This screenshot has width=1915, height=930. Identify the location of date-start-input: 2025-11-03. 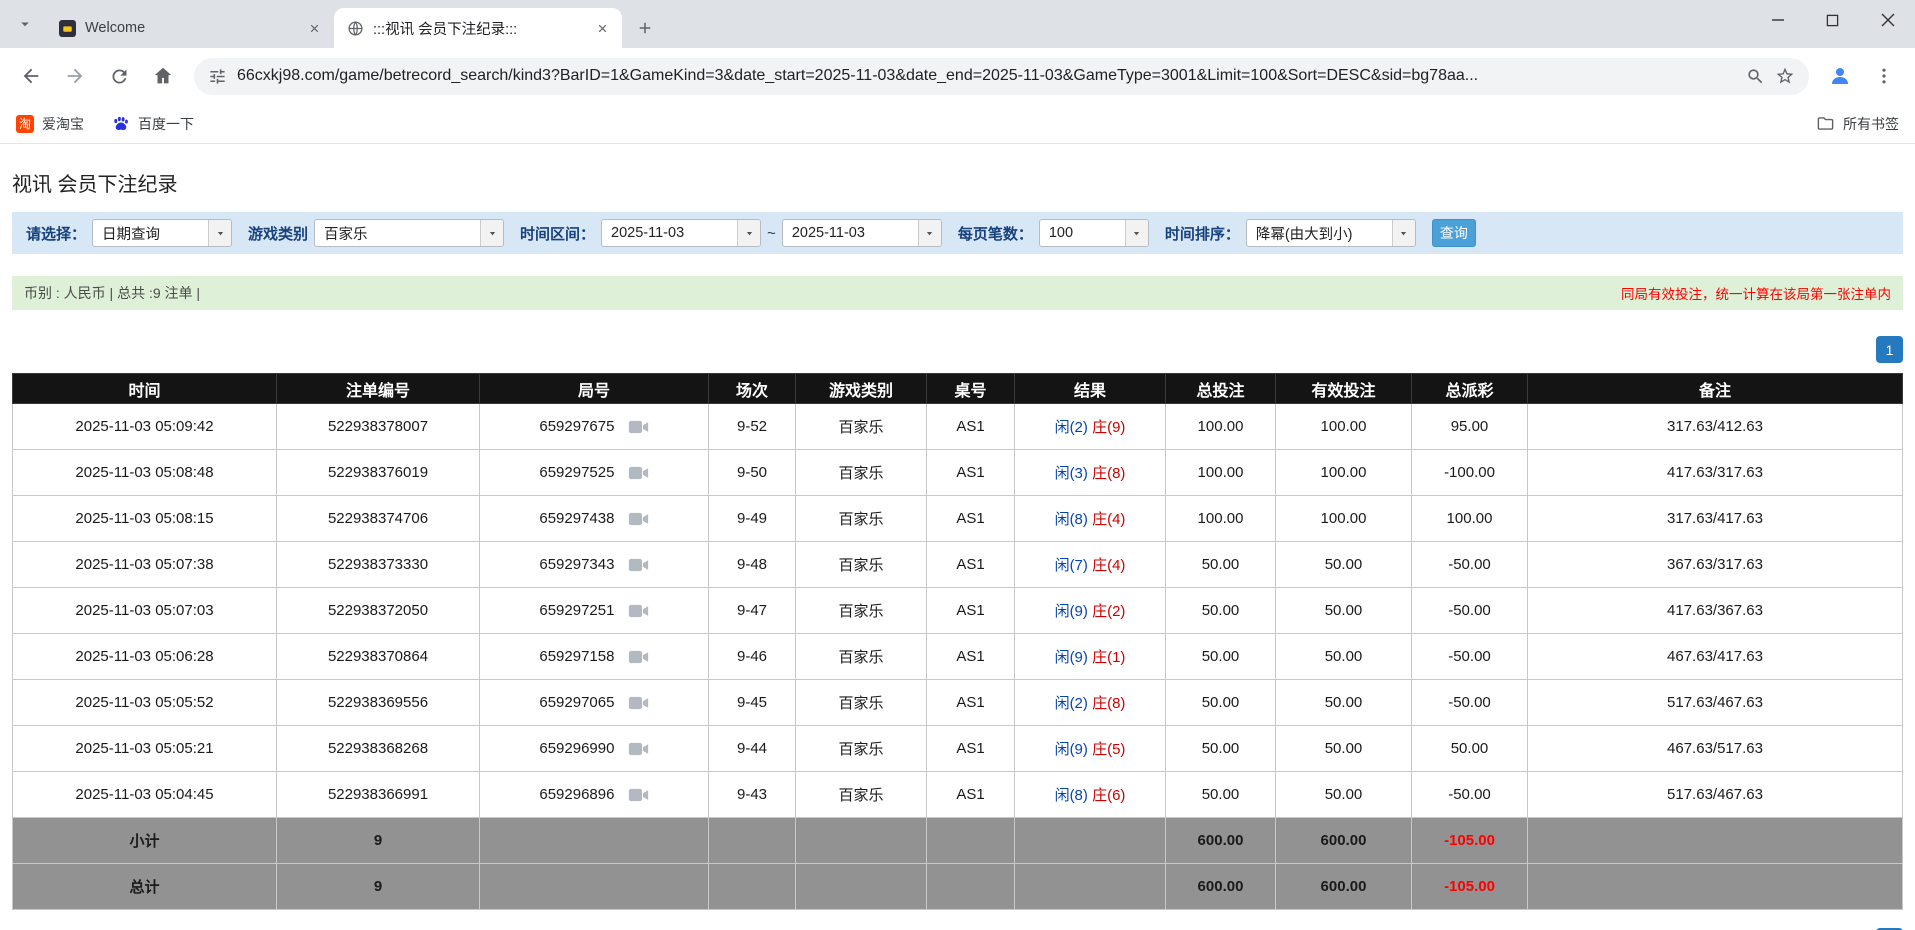
(681, 233).